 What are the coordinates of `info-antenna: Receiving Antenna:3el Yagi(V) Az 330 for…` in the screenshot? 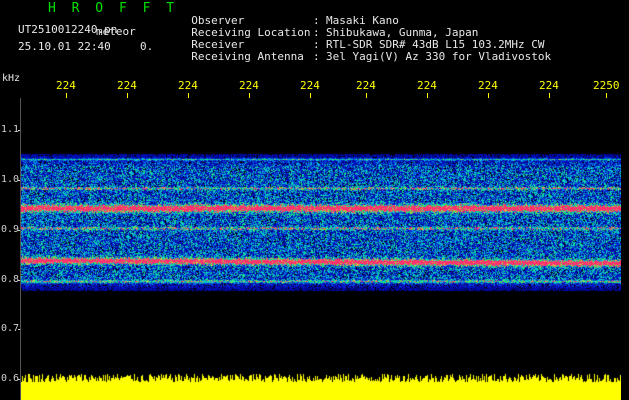 It's located at (364, 51).